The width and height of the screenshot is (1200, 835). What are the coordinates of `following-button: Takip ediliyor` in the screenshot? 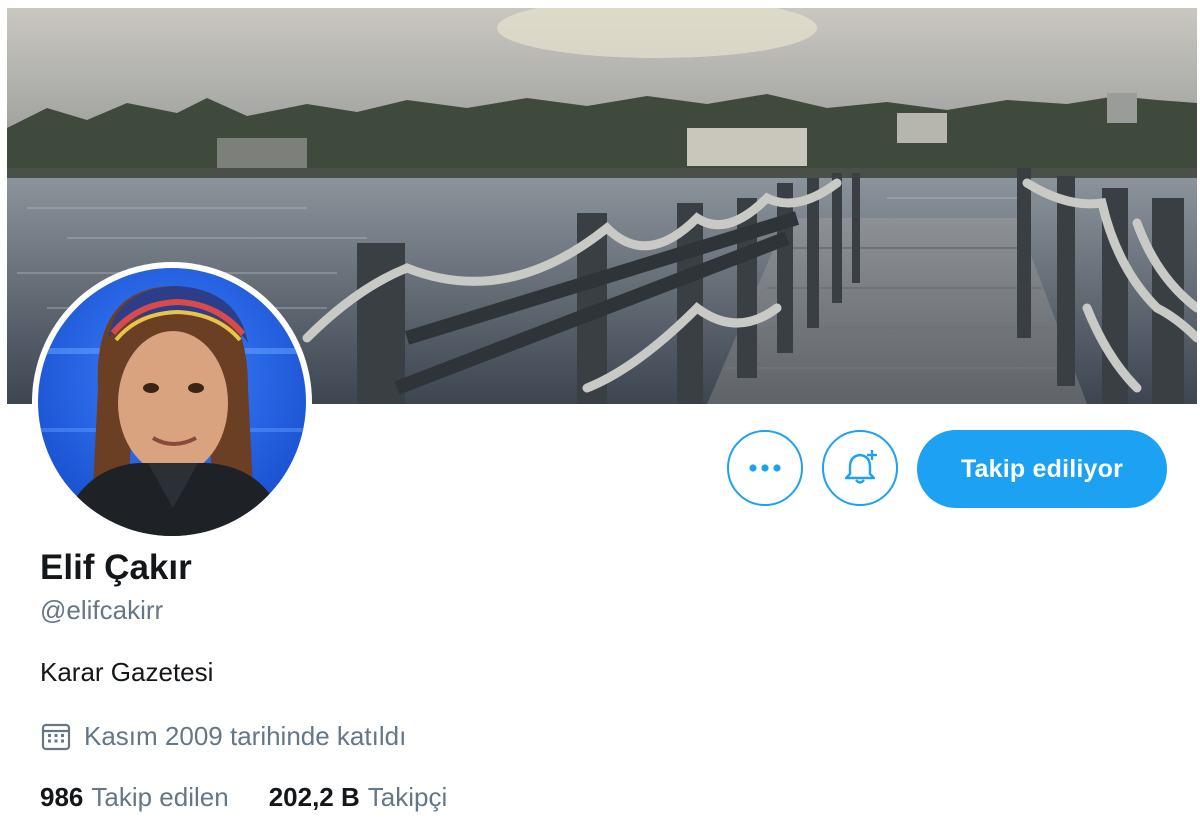 It's located at (1042, 469).